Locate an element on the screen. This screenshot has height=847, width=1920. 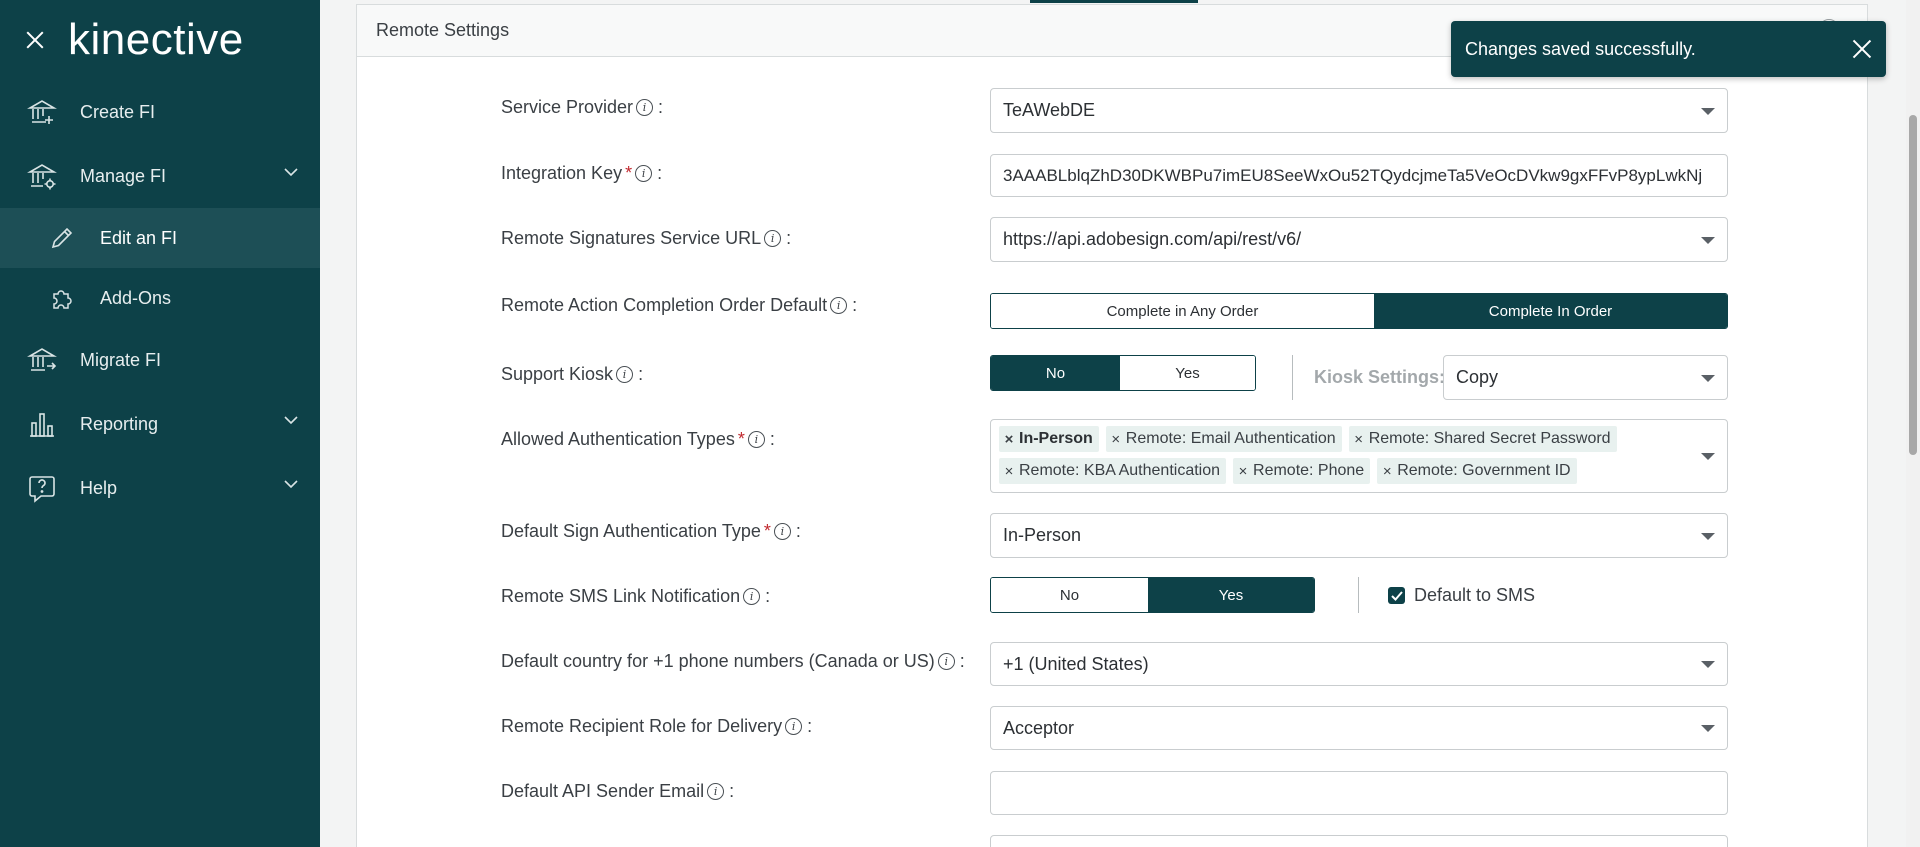
default-sign-auth-select: In-Person is located at coordinates (1359, 535).